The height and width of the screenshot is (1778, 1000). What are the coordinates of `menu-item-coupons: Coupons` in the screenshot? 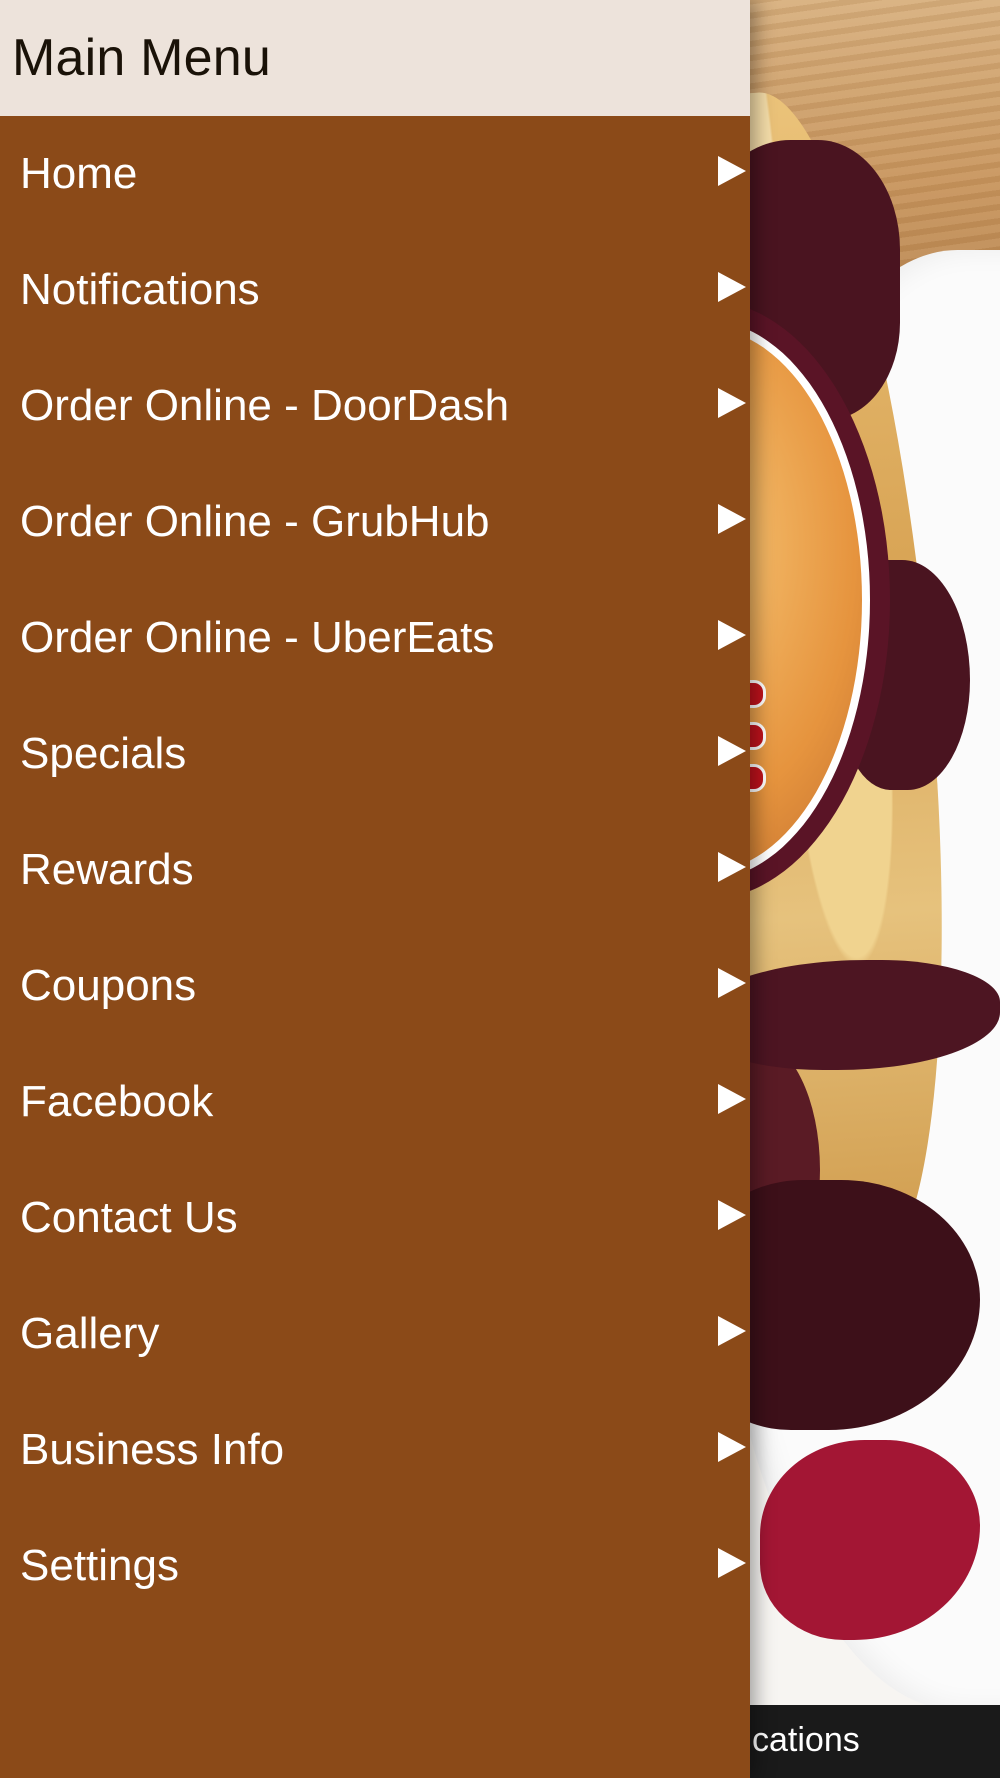 It's located at (375, 986).